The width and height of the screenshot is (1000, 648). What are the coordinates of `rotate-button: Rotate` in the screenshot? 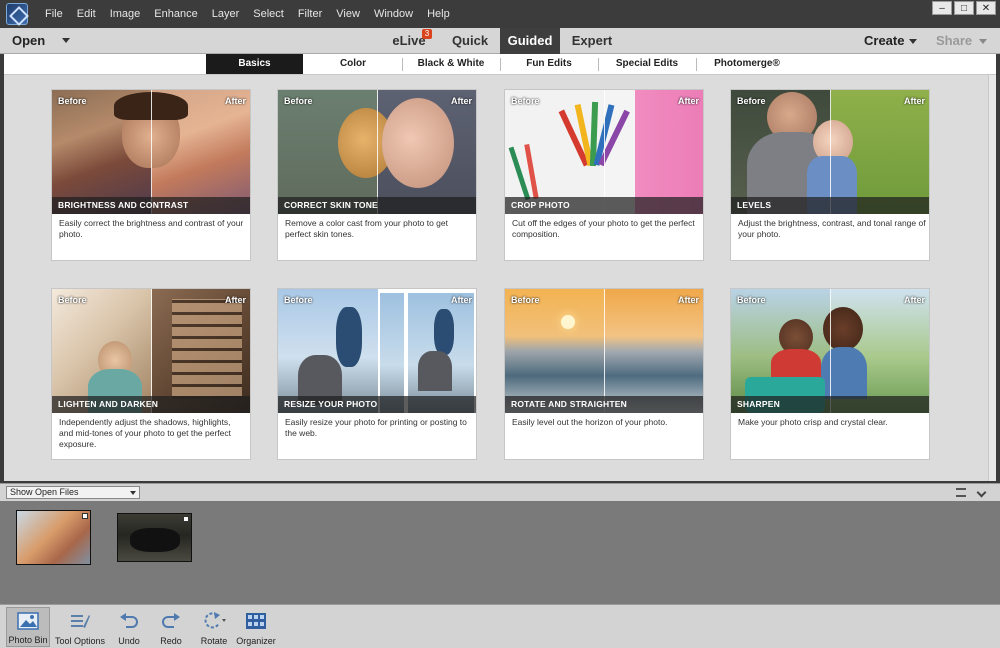 It's located at (214, 627).